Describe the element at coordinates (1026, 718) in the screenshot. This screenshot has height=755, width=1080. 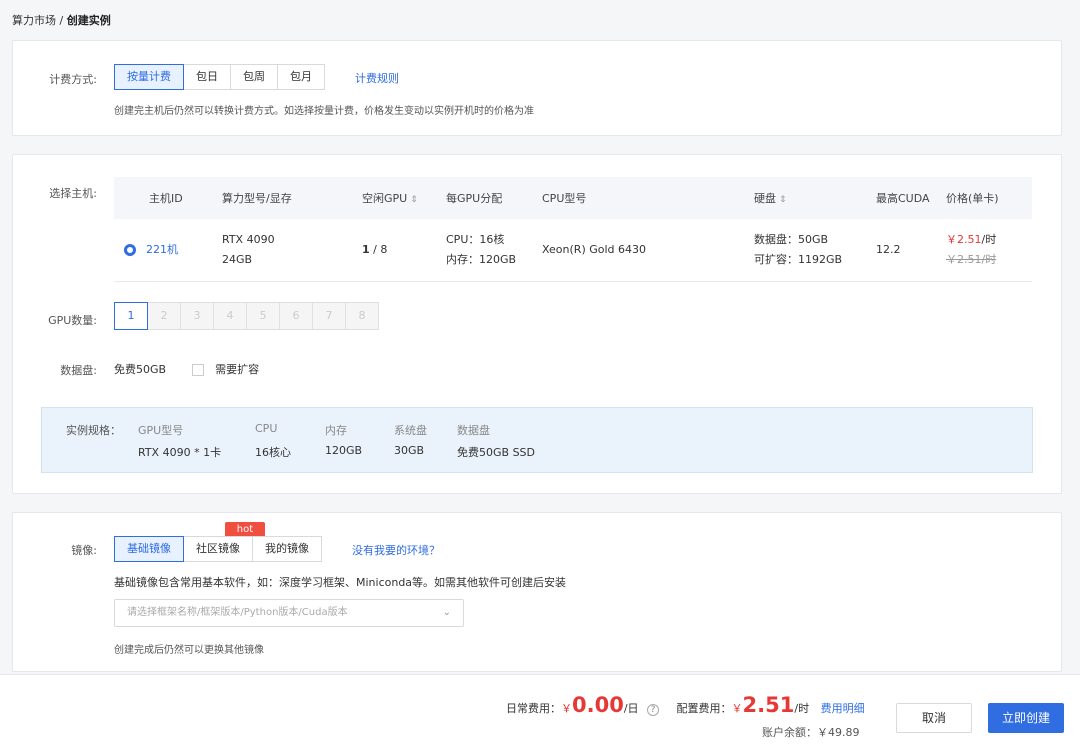
I see `create-button: 立即创建` at that location.